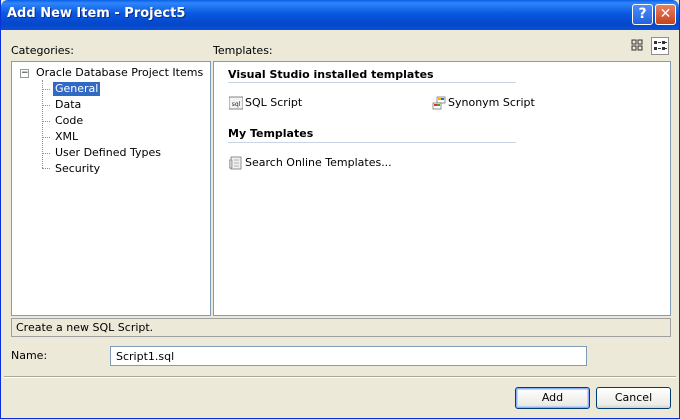  Describe the element at coordinates (68, 105) in the screenshot. I see `tree-item-data: Data` at that location.